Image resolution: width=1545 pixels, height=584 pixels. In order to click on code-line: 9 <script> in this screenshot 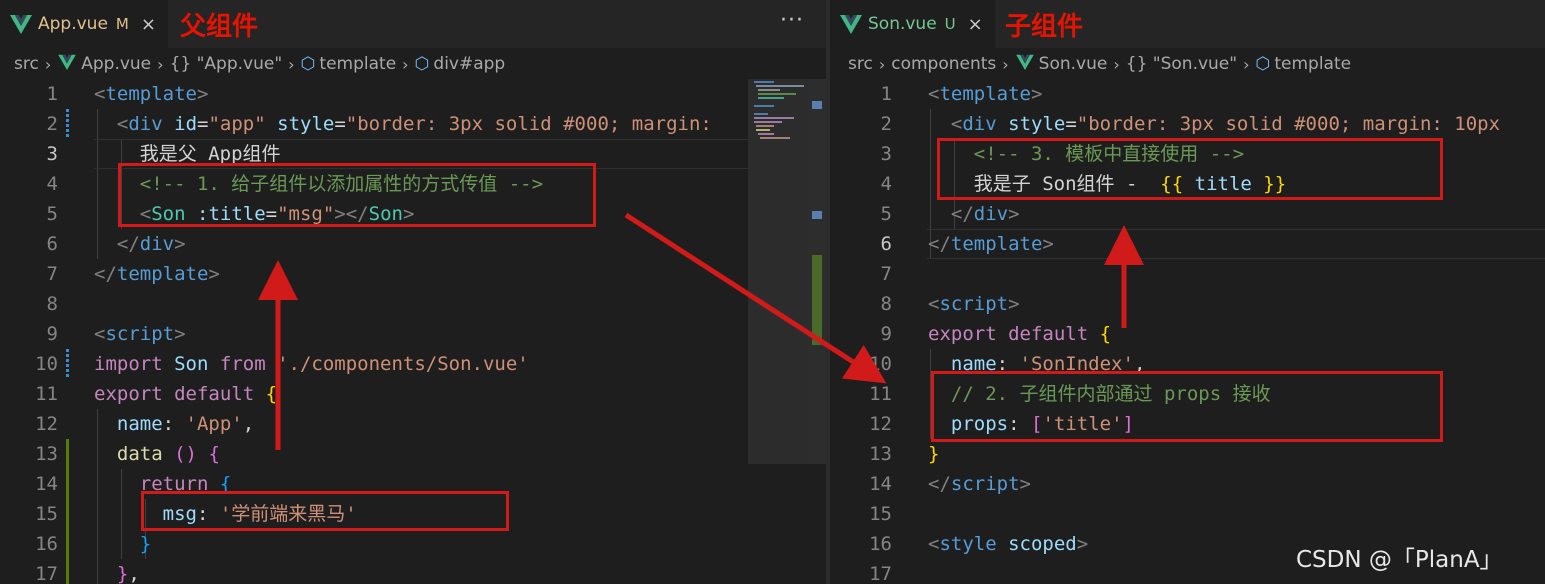, I will do `click(116, 334)`.